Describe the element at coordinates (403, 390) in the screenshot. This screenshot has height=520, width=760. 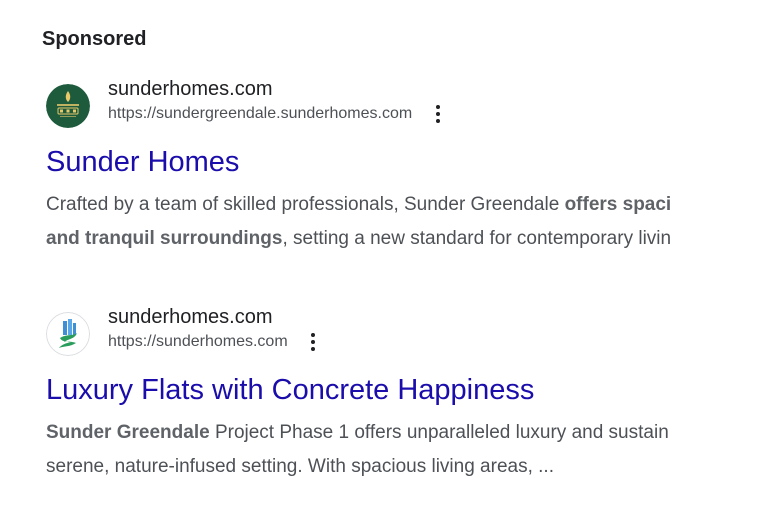
I see `ad-title-link: Luxury Flats with Concrete Happiness` at that location.